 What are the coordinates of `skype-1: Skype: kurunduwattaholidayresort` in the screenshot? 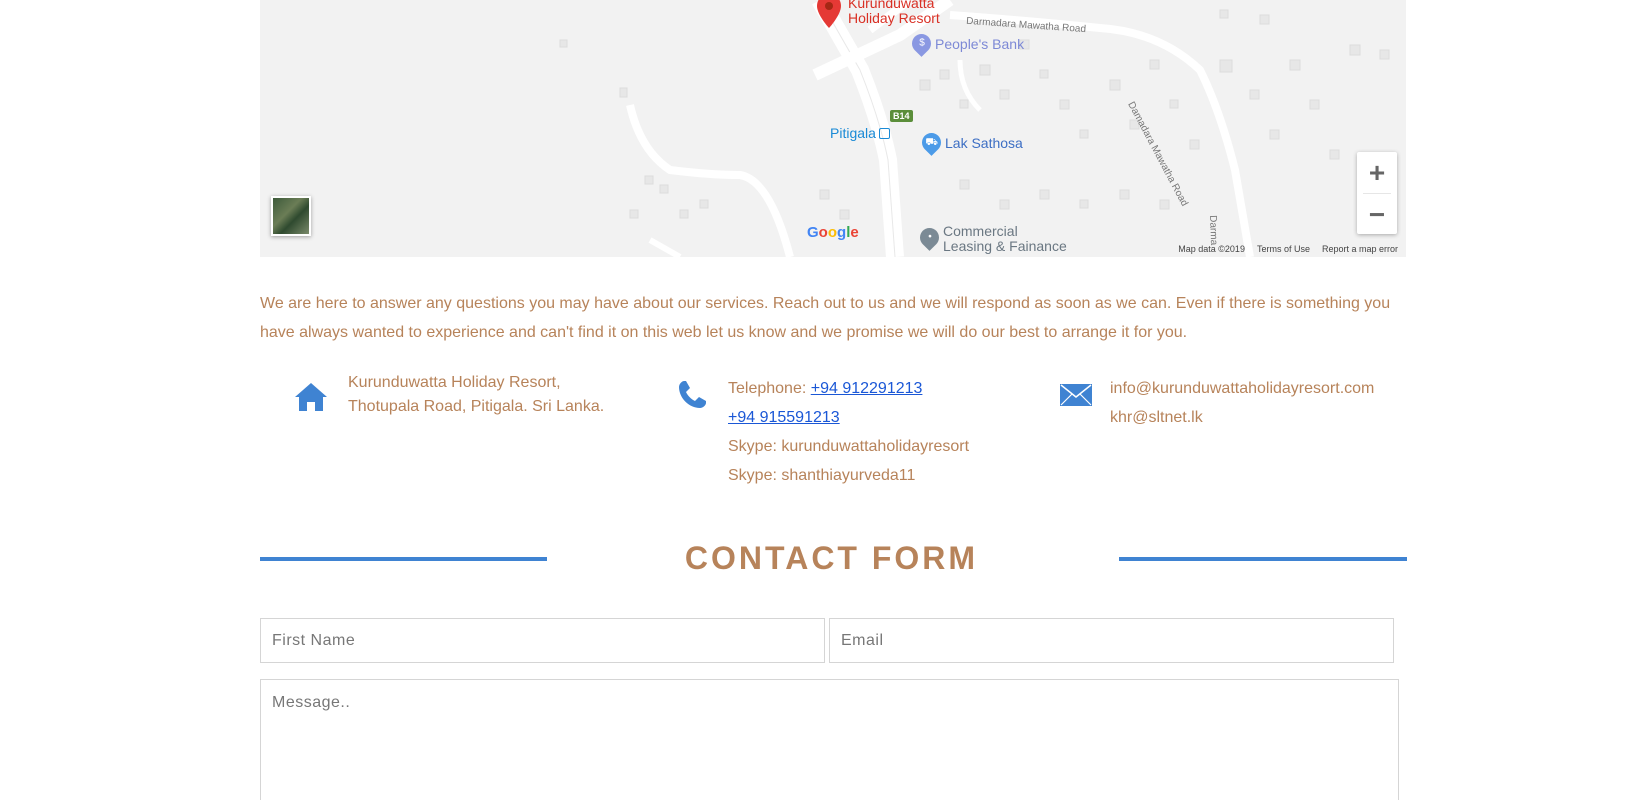 It's located at (849, 446).